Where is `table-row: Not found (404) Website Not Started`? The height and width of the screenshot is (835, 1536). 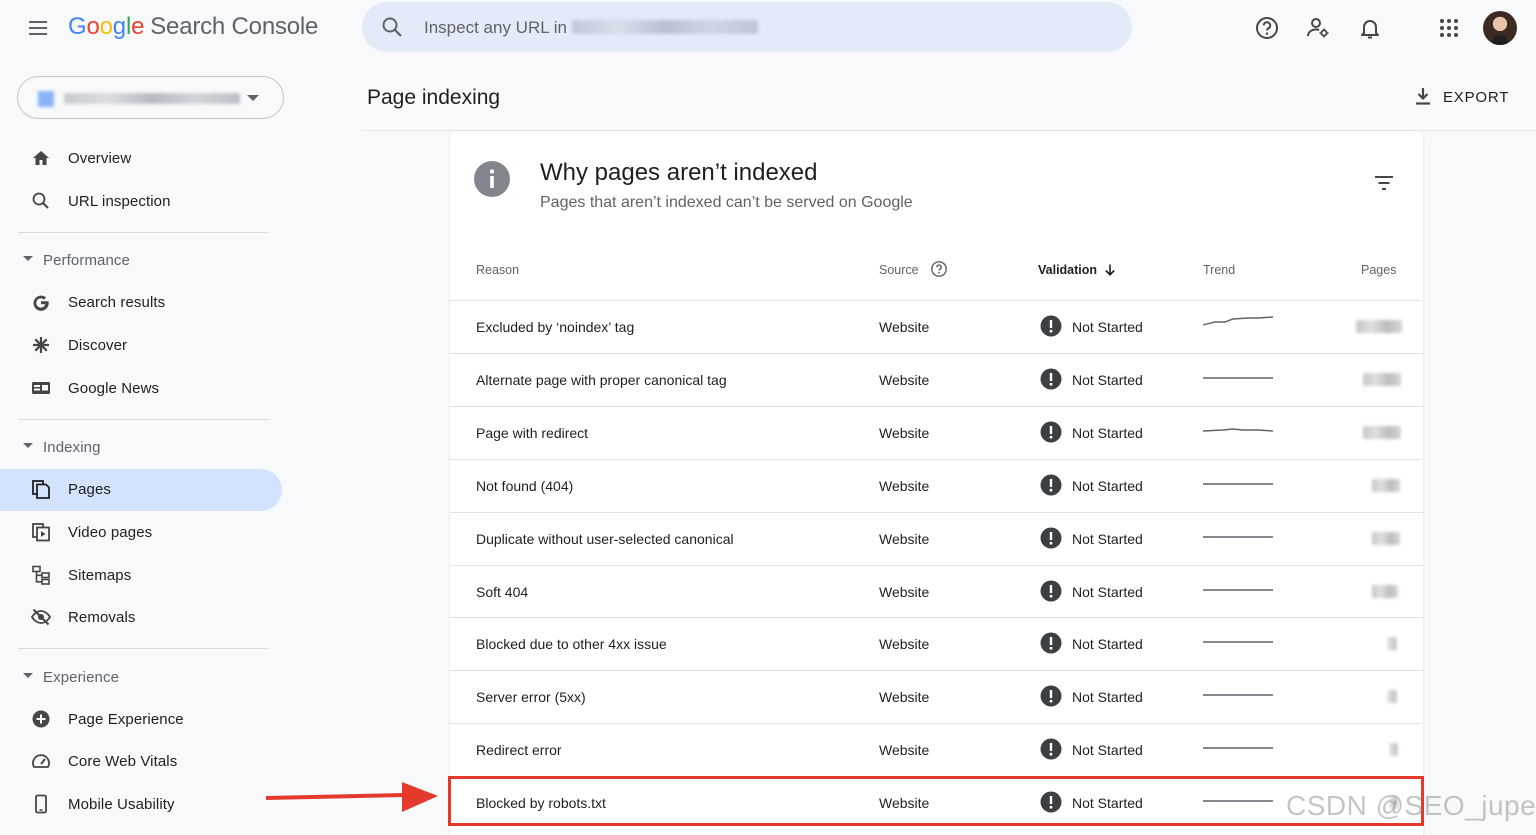 table-row: Not found (404) Website Not Started is located at coordinates (936, 485).